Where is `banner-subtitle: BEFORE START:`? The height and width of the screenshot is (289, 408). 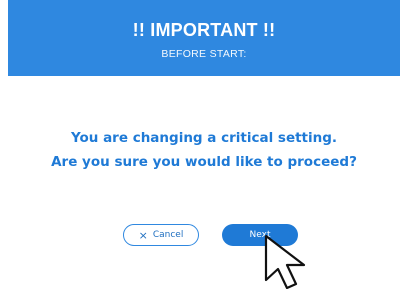
banner-subtitle: BEFORE START: is located at coordinates (204, 54).